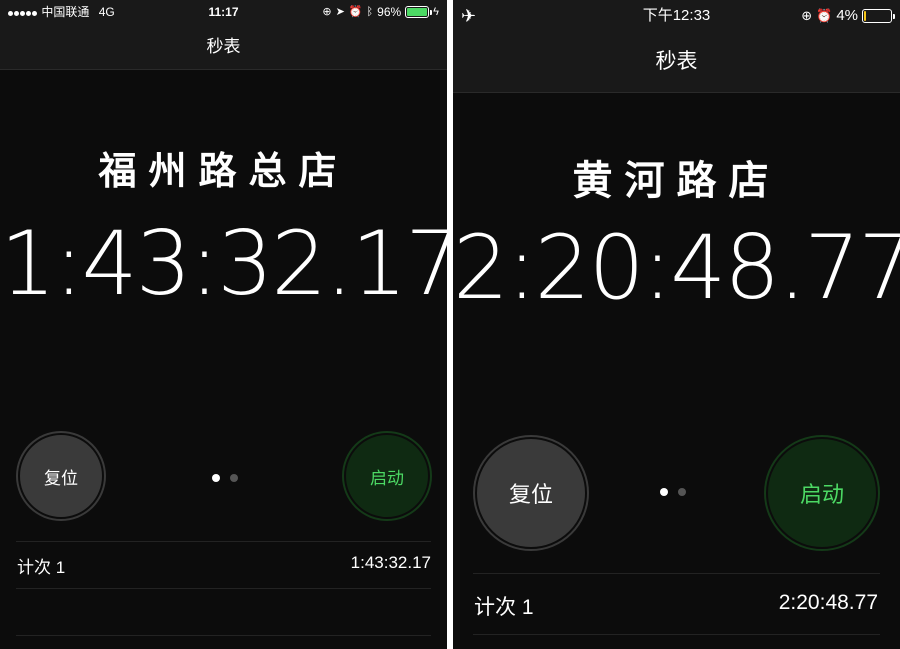  I want to click on bluetooth-icon: ᛒ, so click(370, 12).